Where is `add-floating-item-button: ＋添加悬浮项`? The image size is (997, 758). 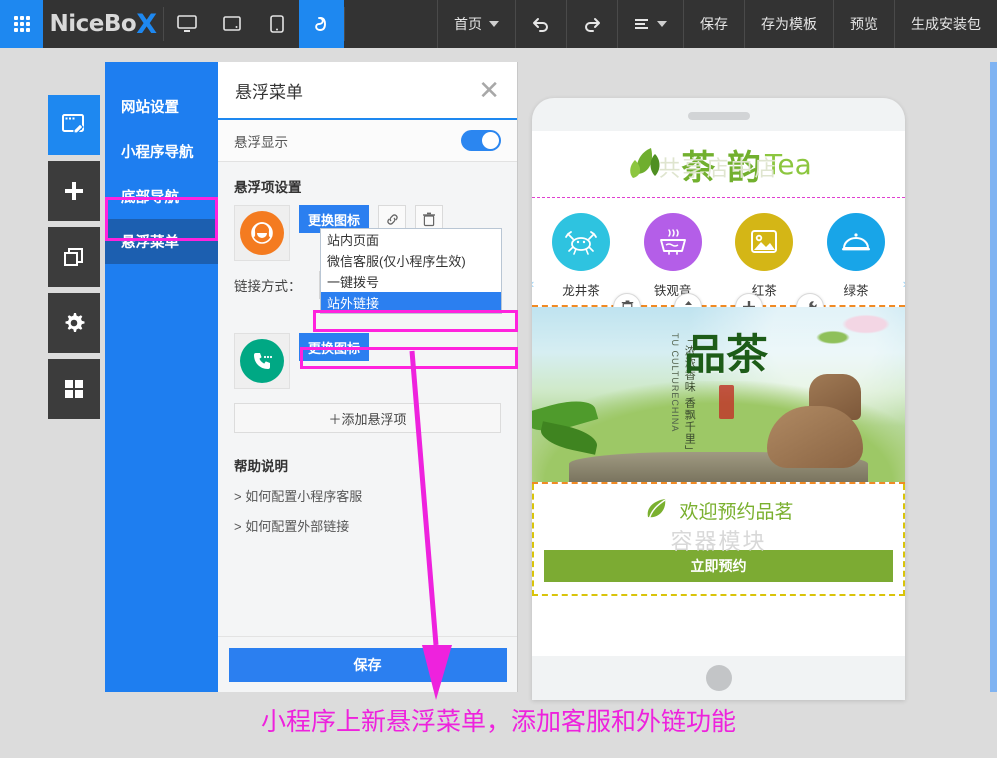
add-floating-item-button: ＋添加悬浮项 is located at coordinates (367, 418).